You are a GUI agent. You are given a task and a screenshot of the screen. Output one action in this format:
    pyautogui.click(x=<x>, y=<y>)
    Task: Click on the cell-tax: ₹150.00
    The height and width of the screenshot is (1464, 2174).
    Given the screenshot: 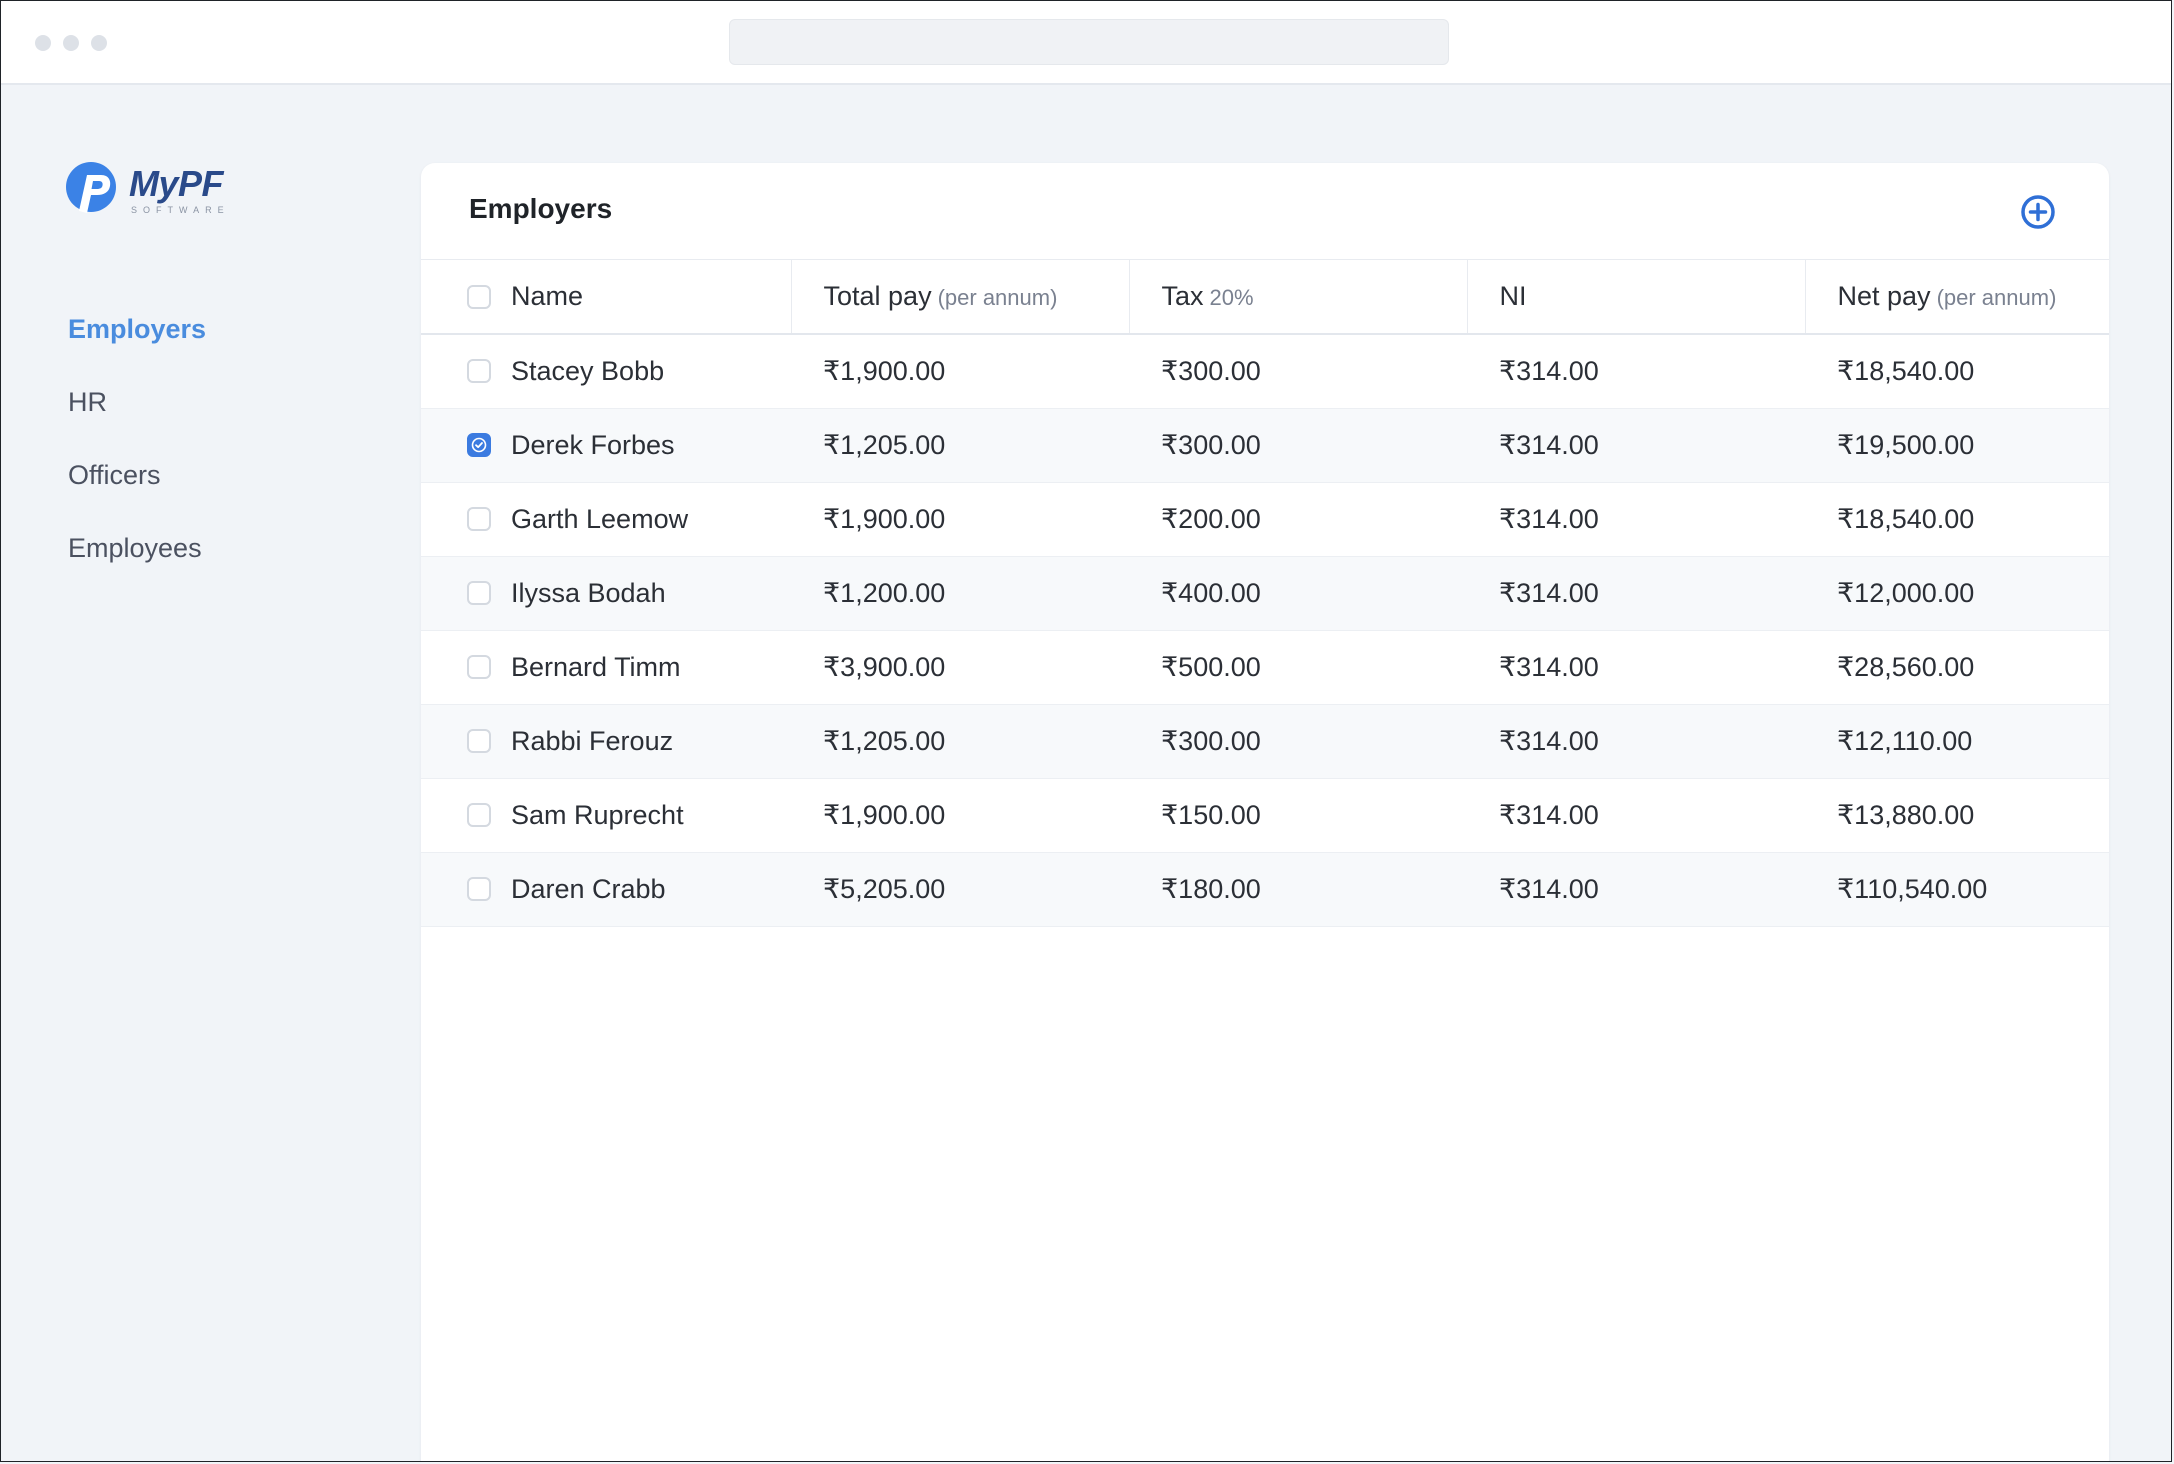 What is the action you would take?
    pyautogui.click(x=1211, y=814)
    